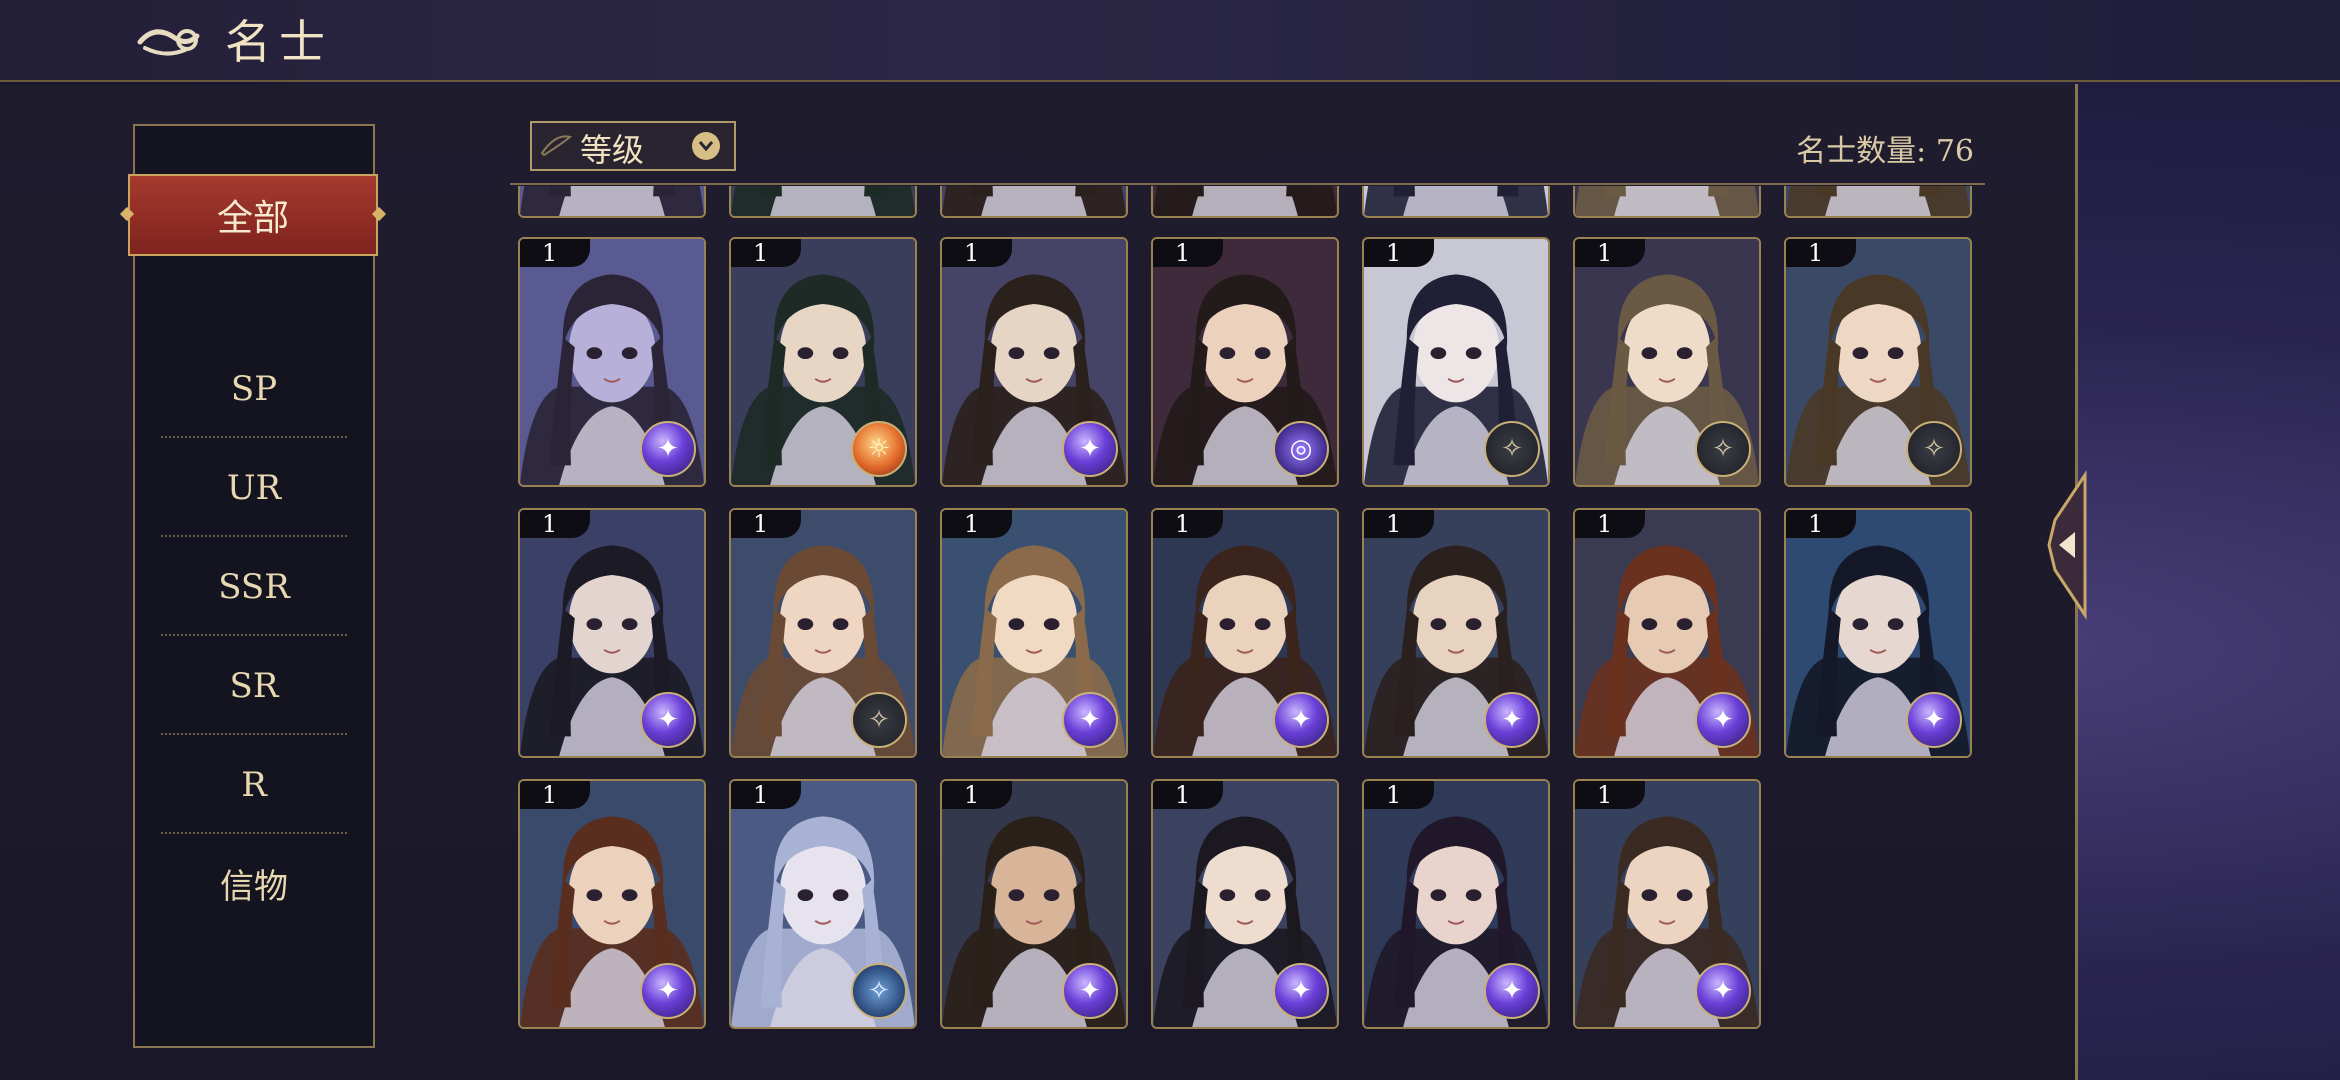 This screenshot has width=2340, height=1080. What do you see at coordinates (1245, 362) in the screenshot?
I see `character-card: 1 ◎` at bounding box center [1245, 362].